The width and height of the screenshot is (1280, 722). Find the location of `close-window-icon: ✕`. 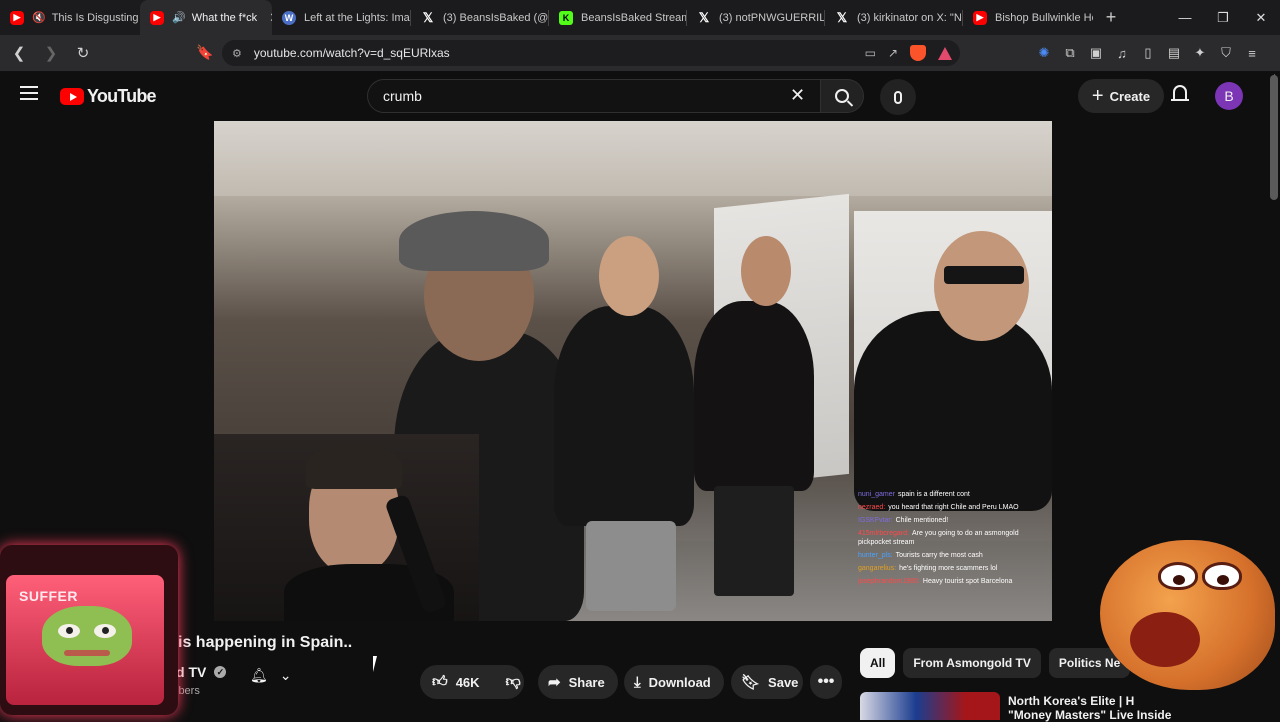

close-window-icon: ✕ is located at coordinates (1261, 18).